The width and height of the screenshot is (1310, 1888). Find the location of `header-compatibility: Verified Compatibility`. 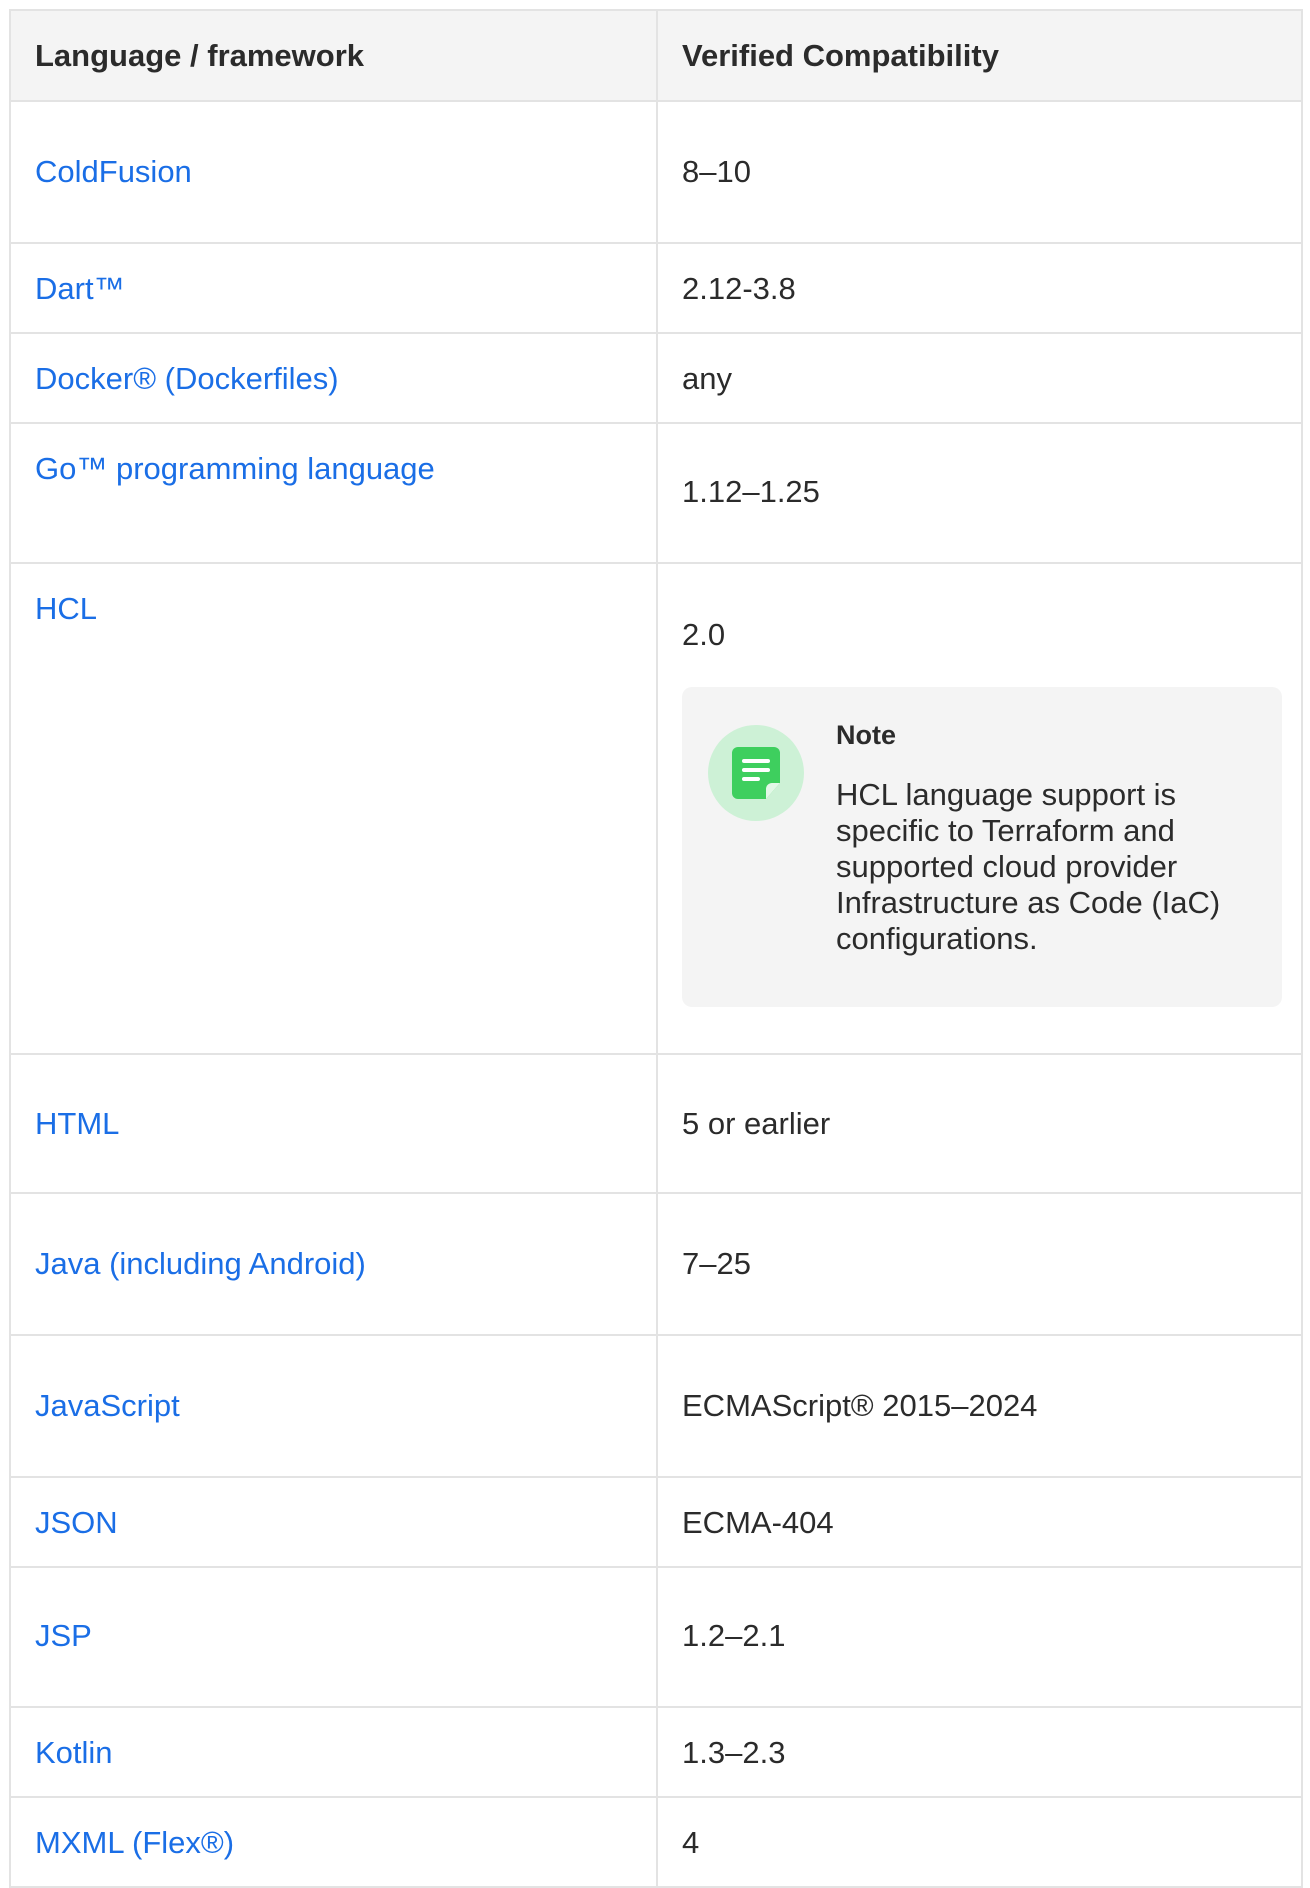

header-compatibility: Verified Compatibility is located at coordinates (978, 56).